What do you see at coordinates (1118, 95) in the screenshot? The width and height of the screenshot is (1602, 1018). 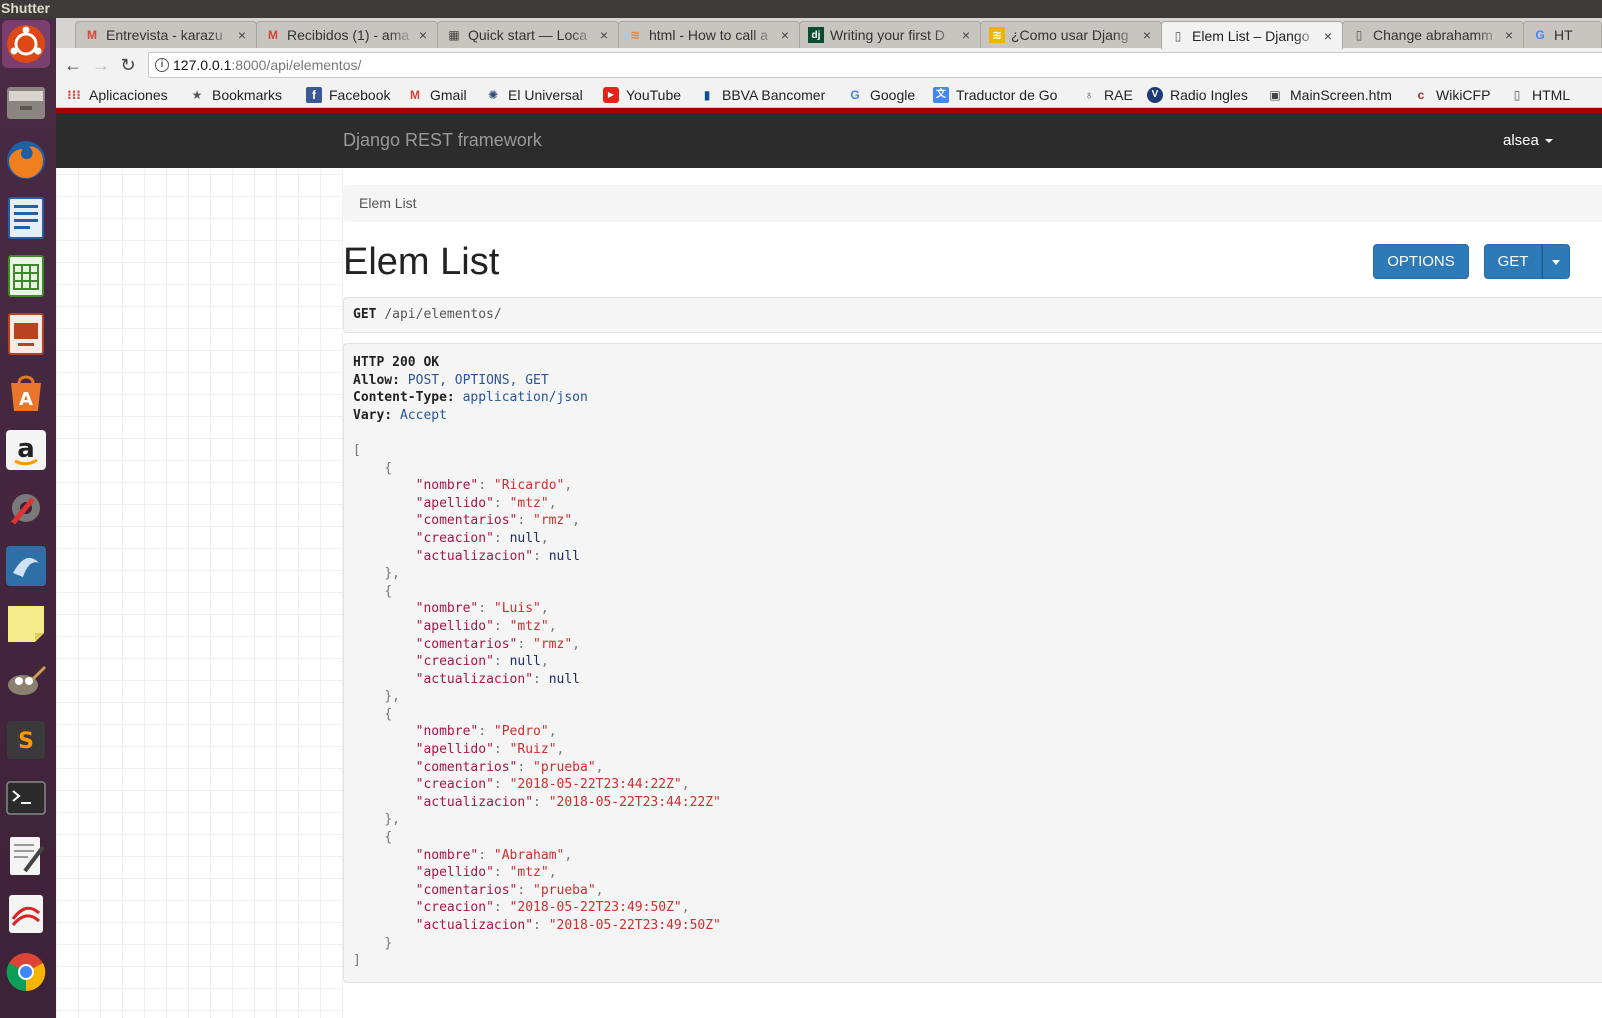 I see `bookmark-label: RAE` at bounding box center [1118, 95].